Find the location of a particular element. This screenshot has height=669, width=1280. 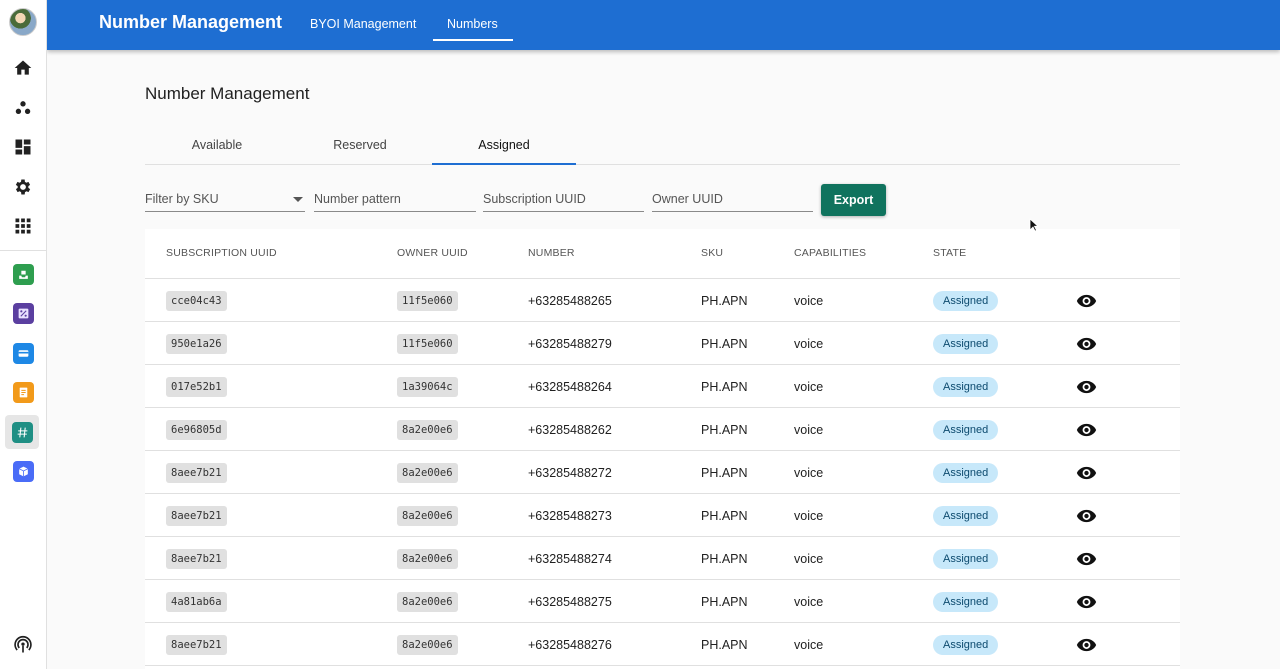

card-app-icon is located at coordinates (23, 353).